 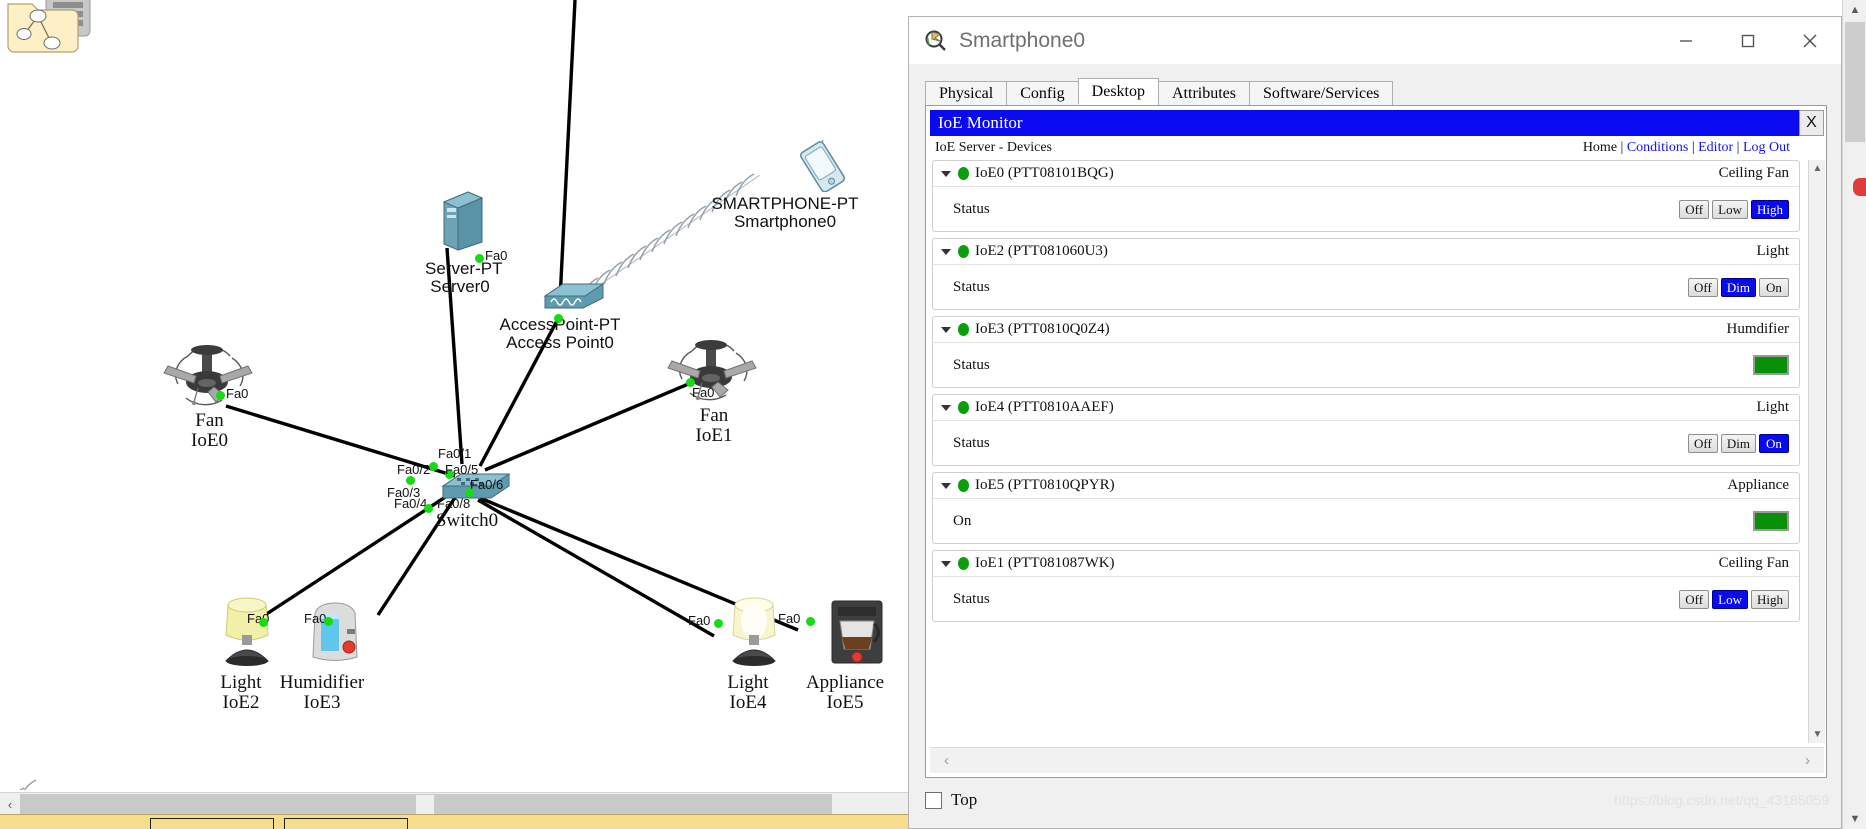 What do you see at coordinates (1753, 563) in the screenshot?
I see `device-type: Ceiling Fan` at bounding box center [1753, 563].